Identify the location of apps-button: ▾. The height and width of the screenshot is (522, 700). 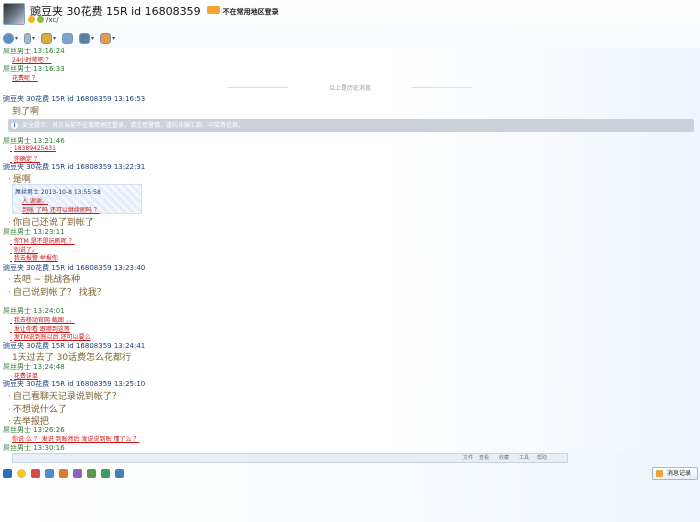
(107, 38).